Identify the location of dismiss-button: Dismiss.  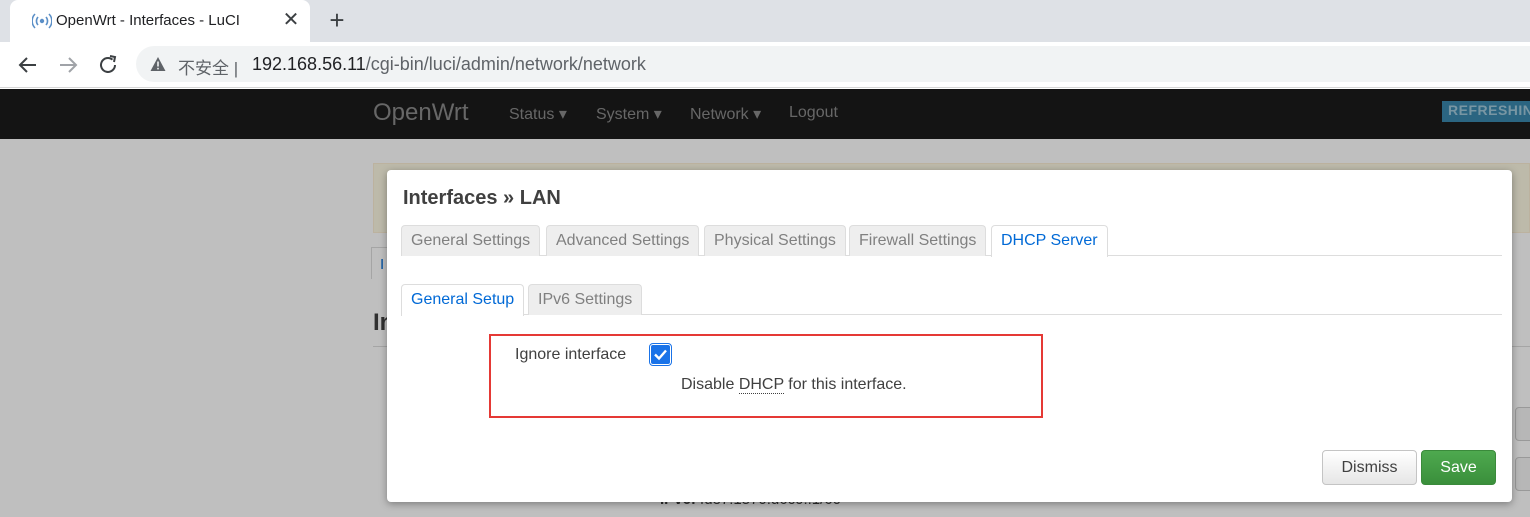
(1369, 467).